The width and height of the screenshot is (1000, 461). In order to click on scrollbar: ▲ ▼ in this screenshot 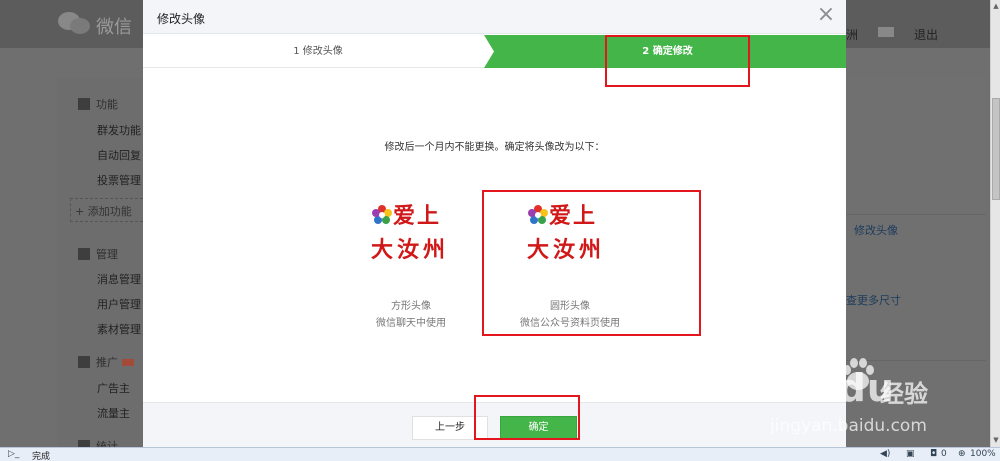, I will do `click(995, 223)`.